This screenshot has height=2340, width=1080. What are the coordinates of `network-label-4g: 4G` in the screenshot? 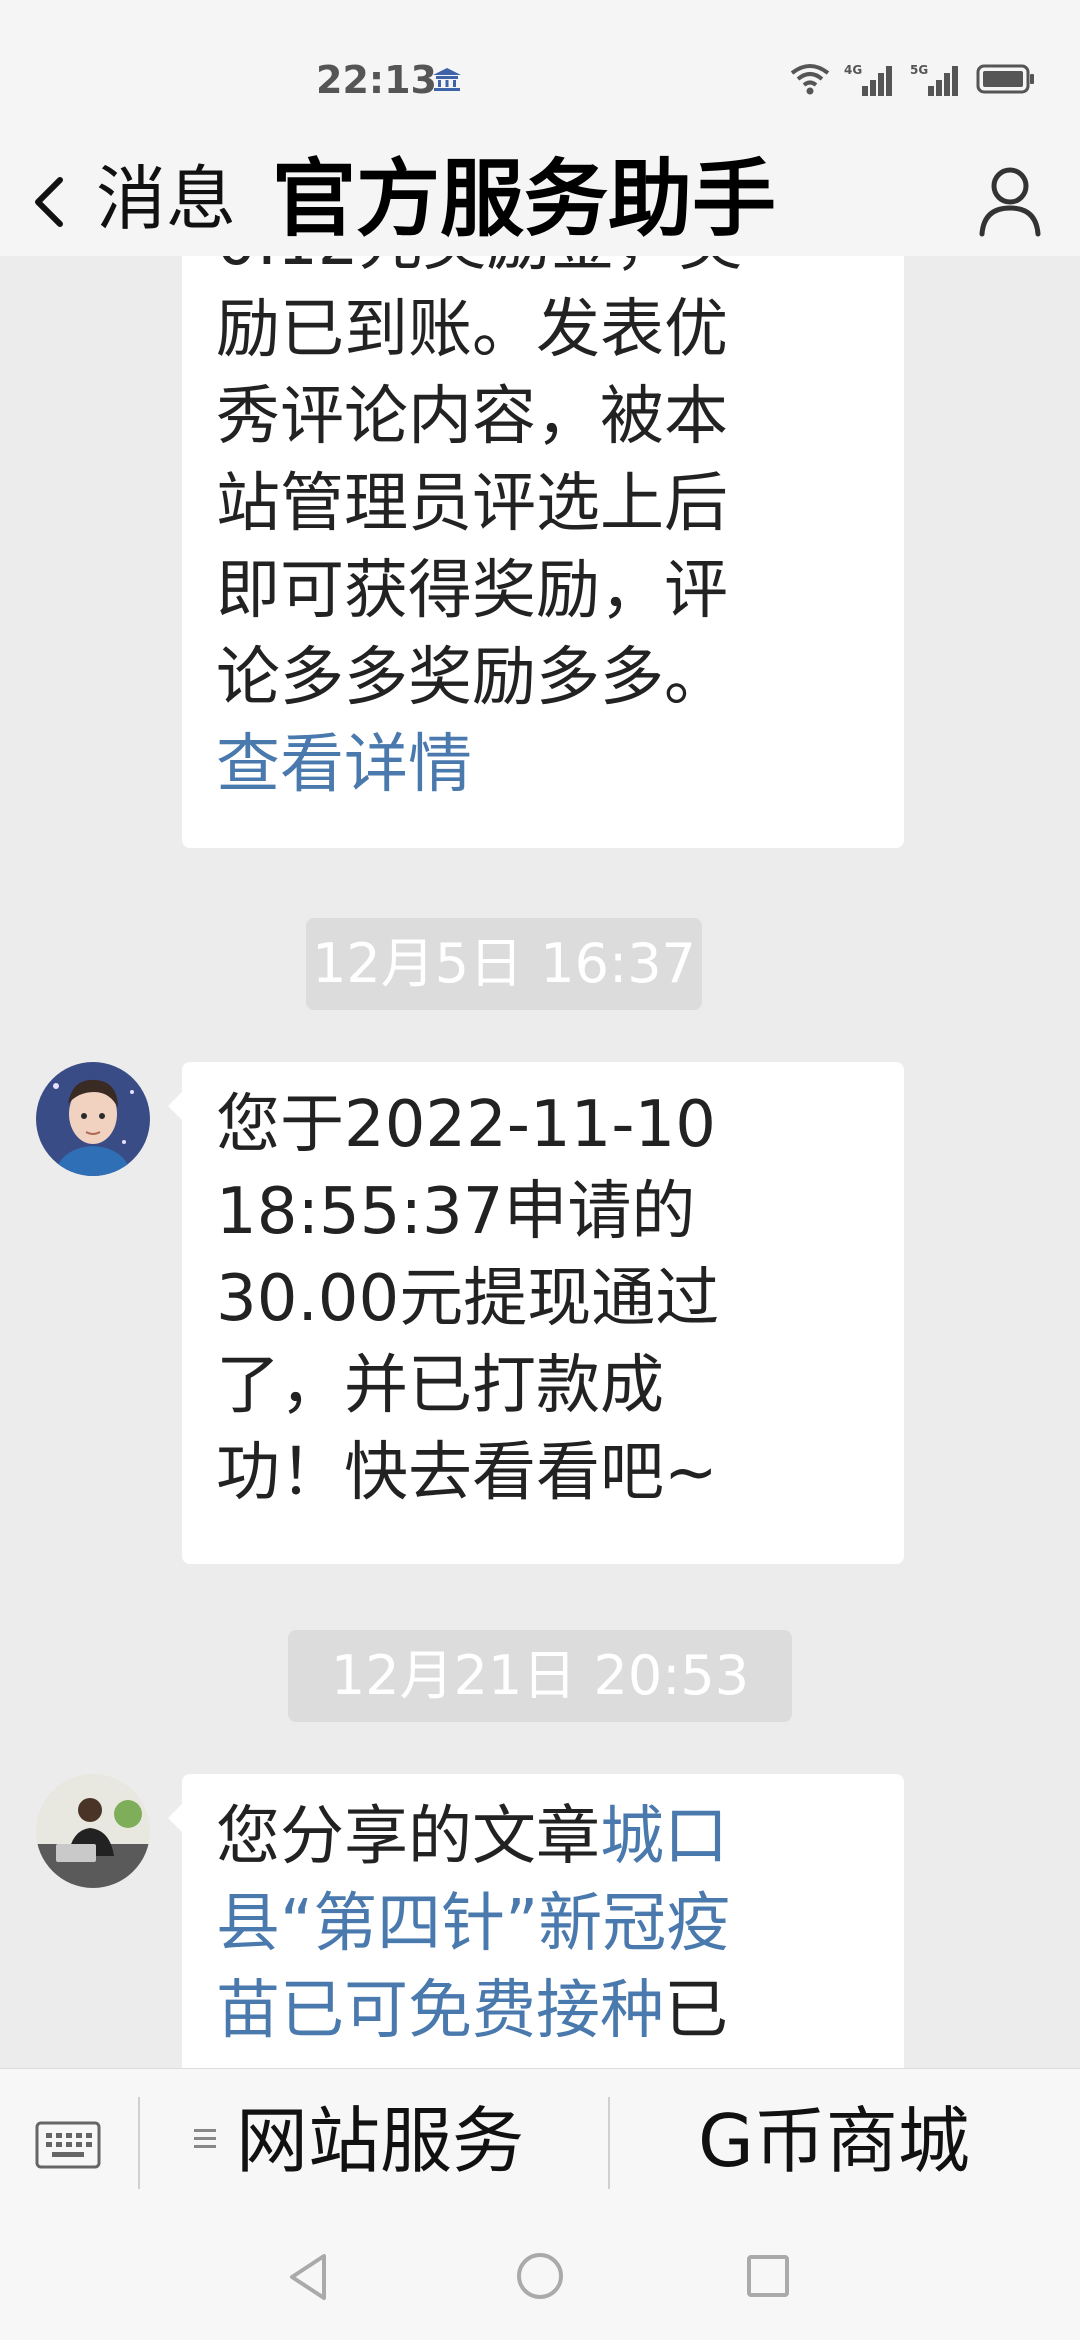 It's located at (853, 70).